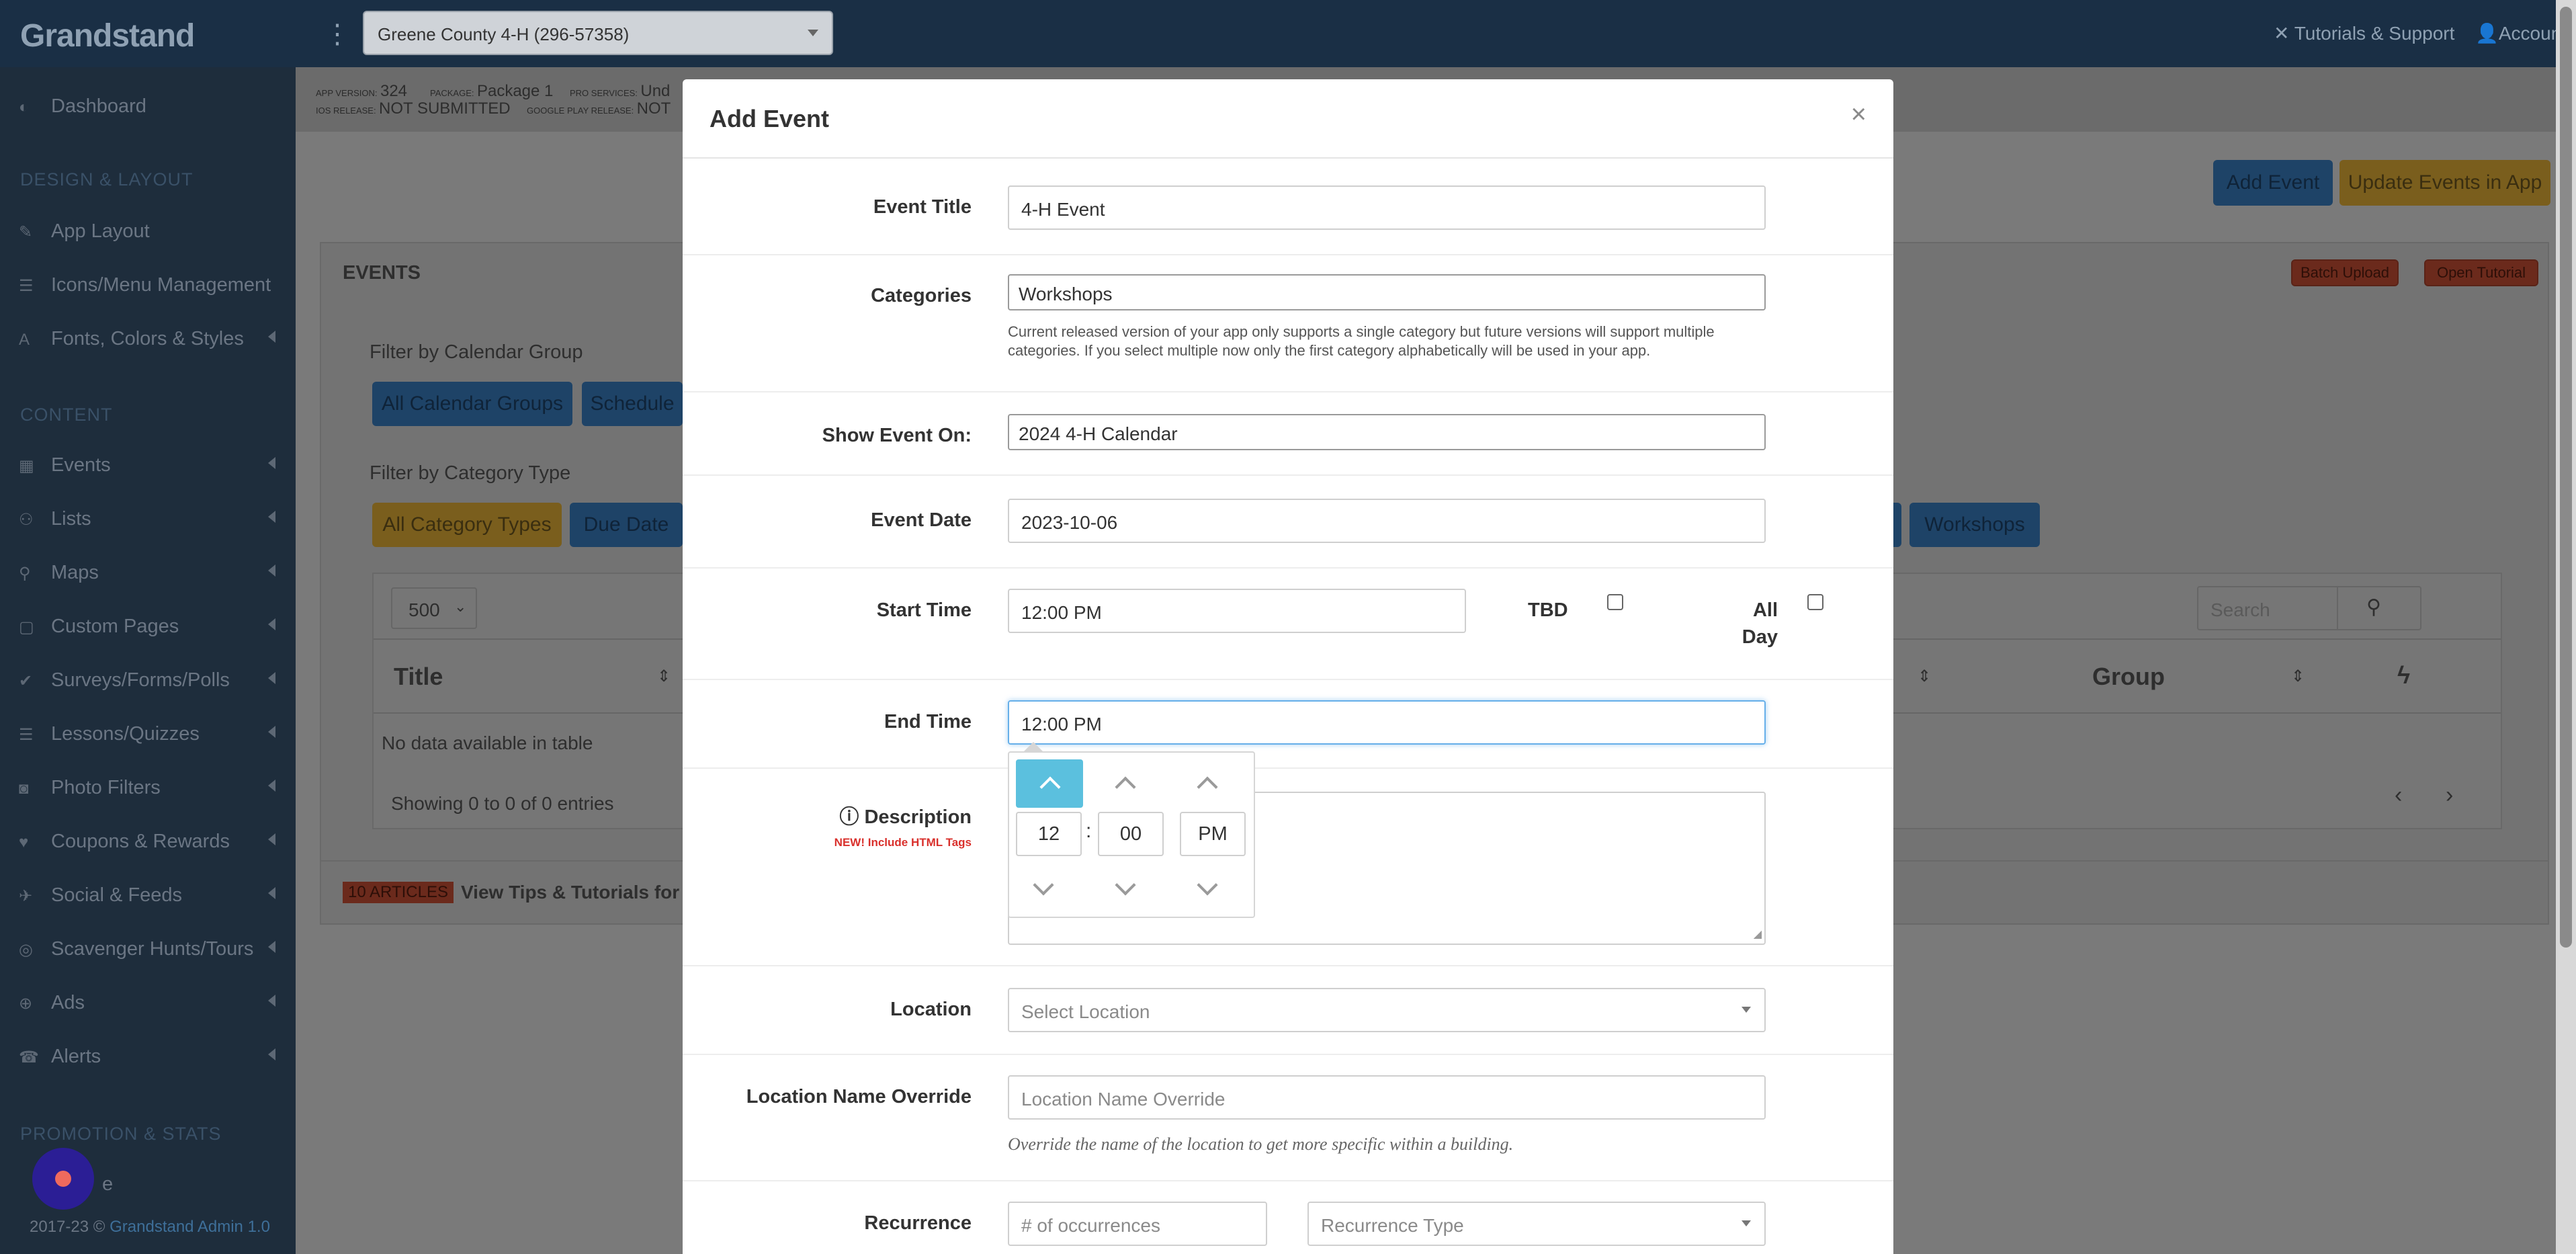 Image resolution: width=2576 pixels, height=1254 pixels. Describe the element at coordinates (107, 35) in the screenshot. I see `brand-logo: Grandstand` at that location.